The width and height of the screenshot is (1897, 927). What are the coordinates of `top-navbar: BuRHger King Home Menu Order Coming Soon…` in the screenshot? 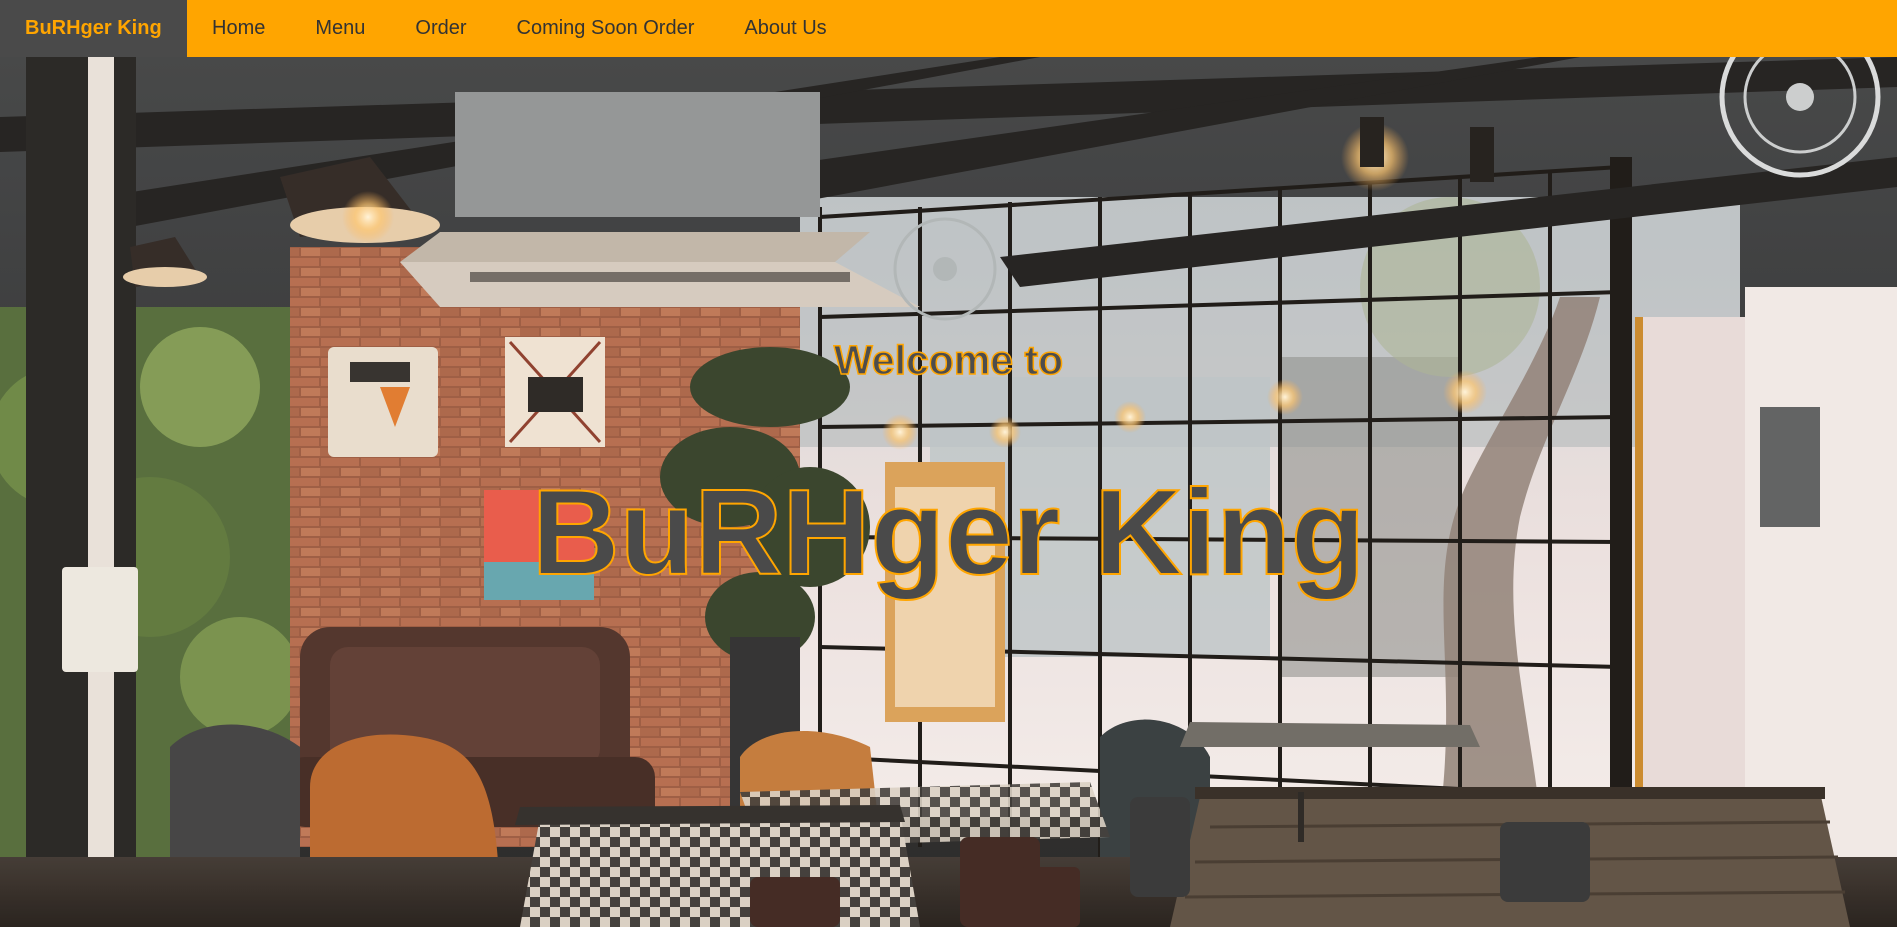 It's located at (948, 28).